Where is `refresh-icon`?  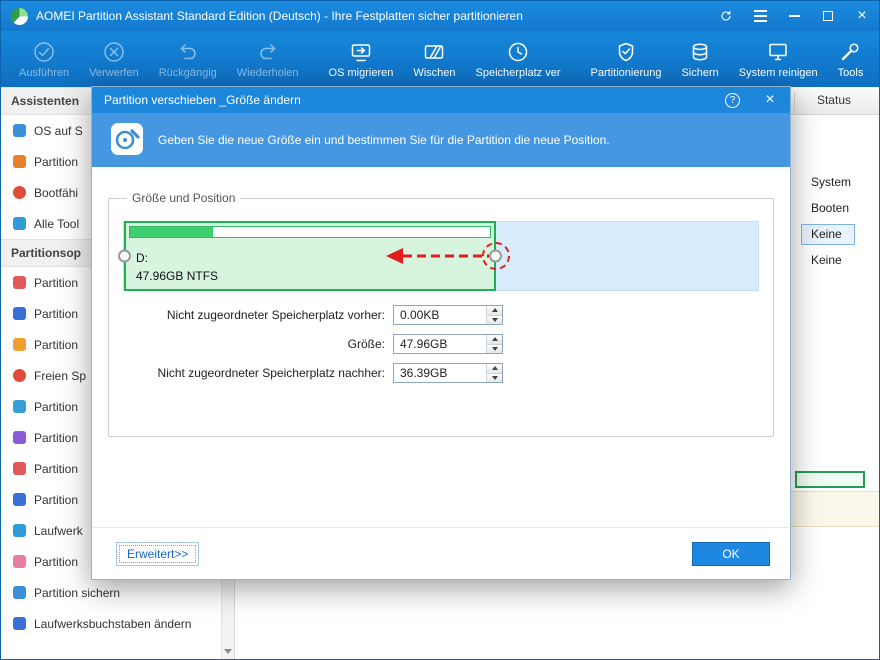 refresh-icon is located at coordinates (726, 16).